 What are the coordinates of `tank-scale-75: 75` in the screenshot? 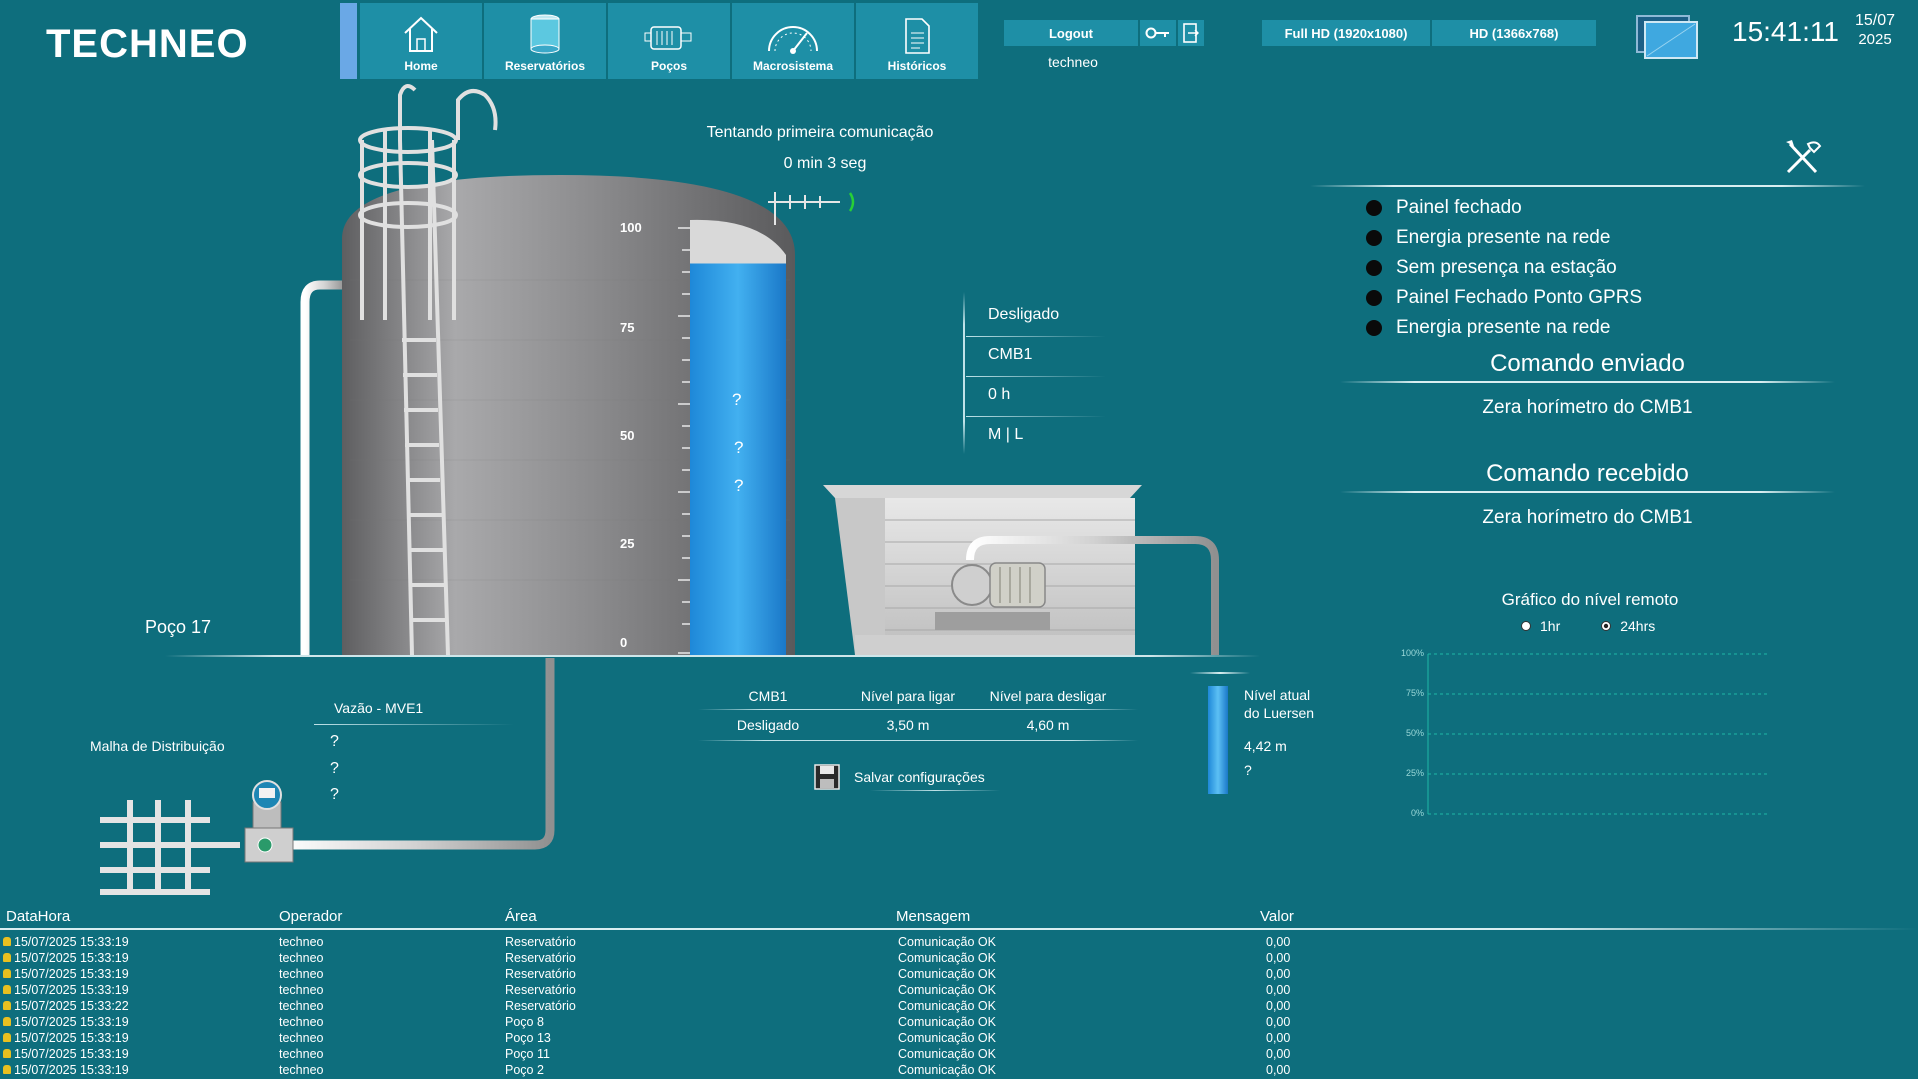 It's located at (627, 327).